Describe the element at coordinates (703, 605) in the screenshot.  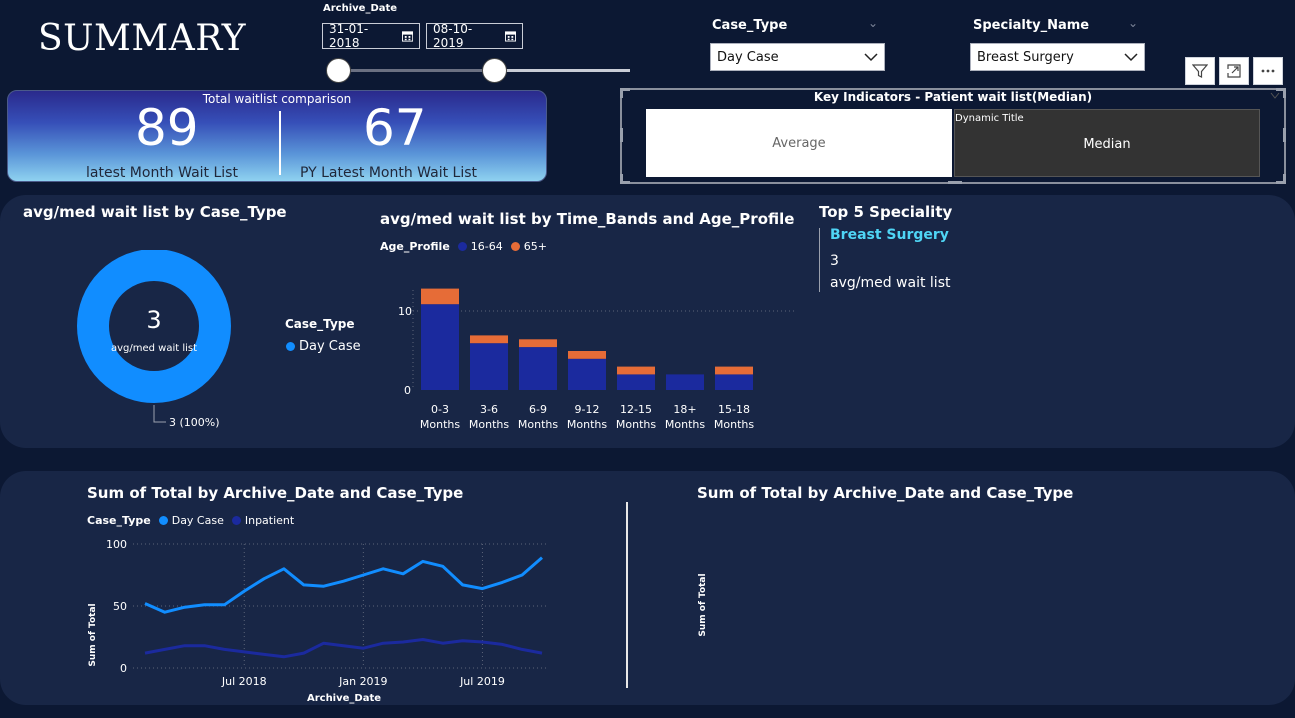
I see `line-chart-2-y-axis-label: Sum of Total` at that location.